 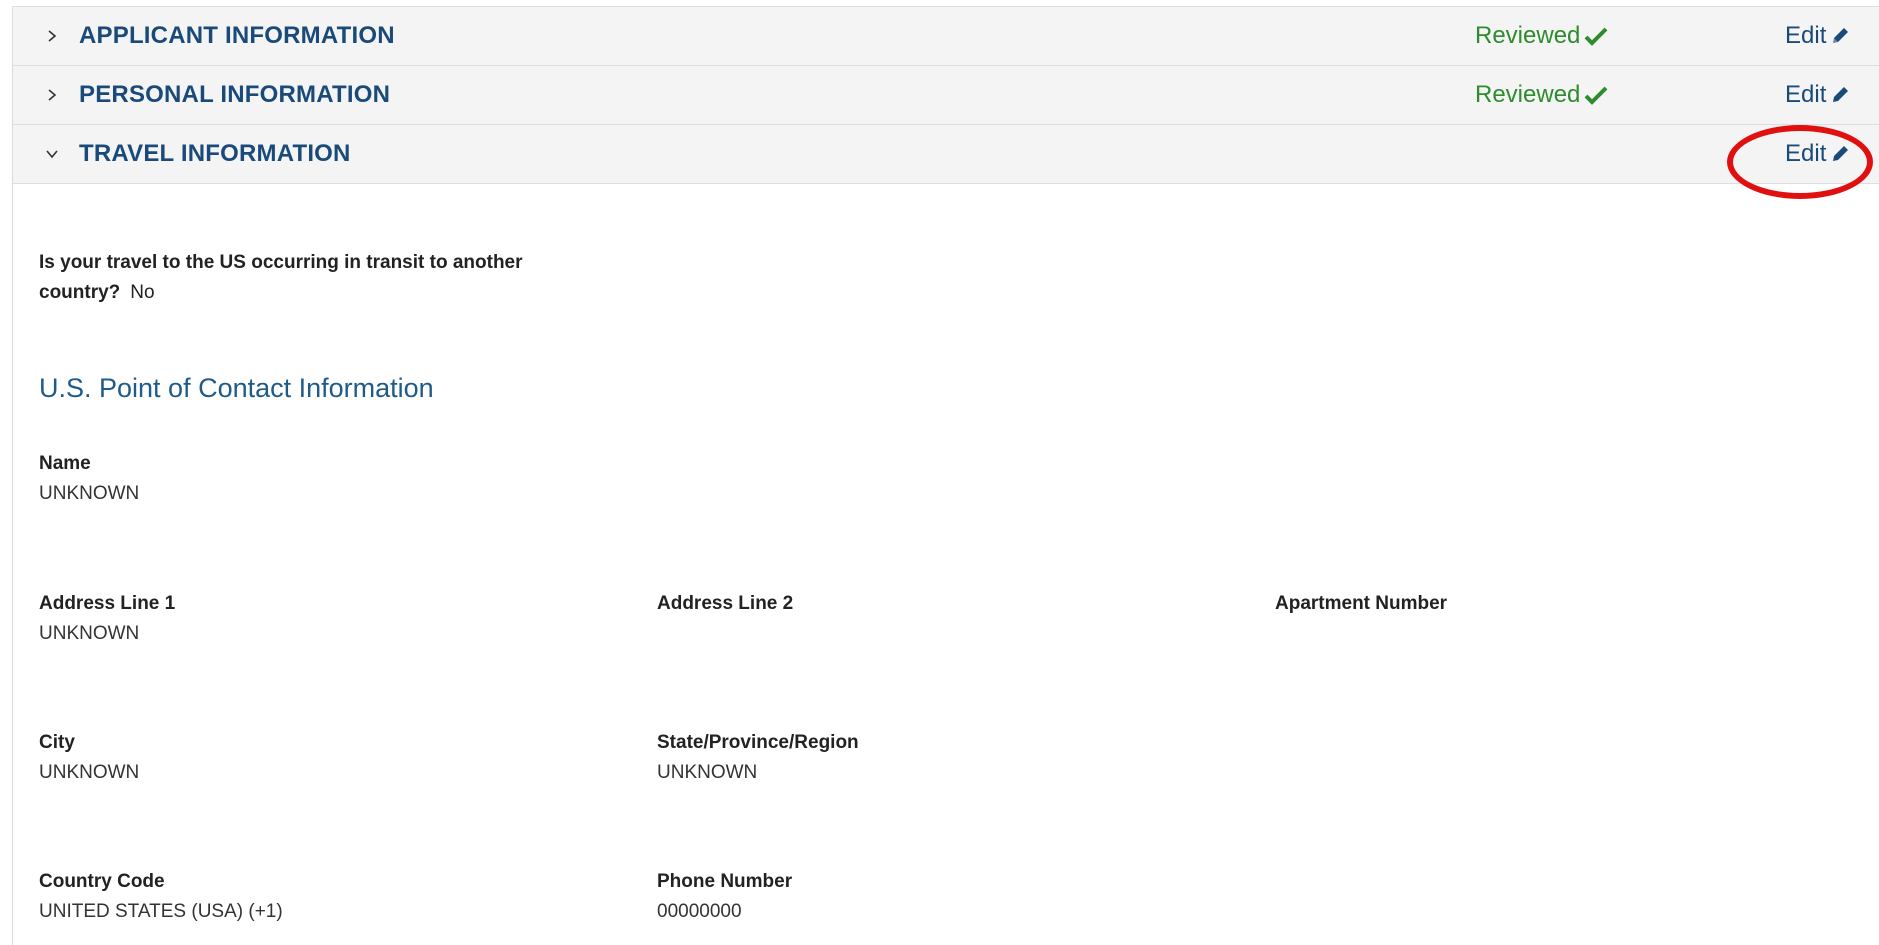 What do you see at coordinates (55, 154) in the screenshot?
I see `chevron-down-icon` at bounding box center [55, 154].